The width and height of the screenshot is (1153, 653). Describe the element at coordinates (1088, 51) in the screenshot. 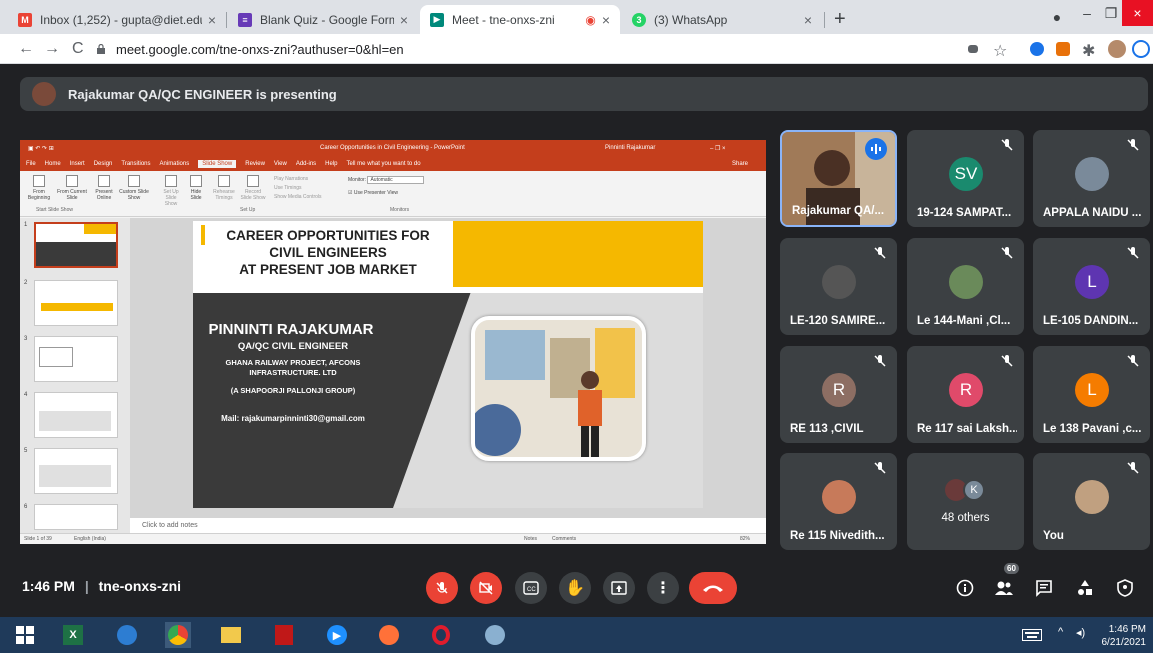

I see `extensions-puzzle-icon: ✱` at that location.